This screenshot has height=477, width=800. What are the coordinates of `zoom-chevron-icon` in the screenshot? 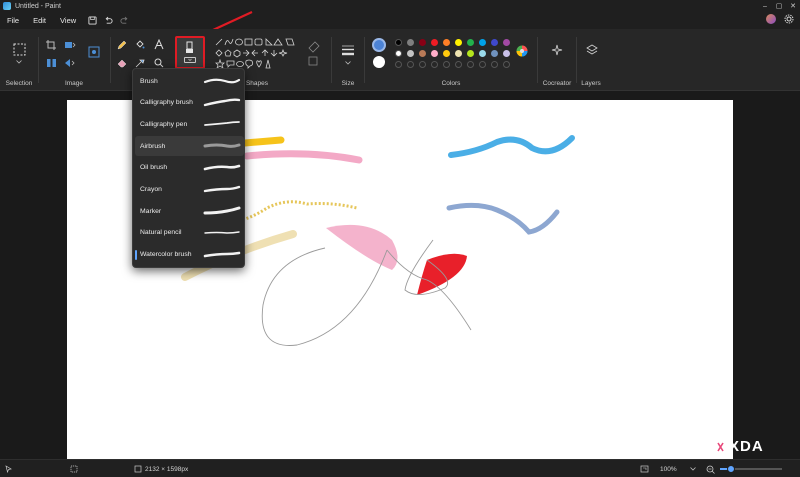 It's located at (693, 468).